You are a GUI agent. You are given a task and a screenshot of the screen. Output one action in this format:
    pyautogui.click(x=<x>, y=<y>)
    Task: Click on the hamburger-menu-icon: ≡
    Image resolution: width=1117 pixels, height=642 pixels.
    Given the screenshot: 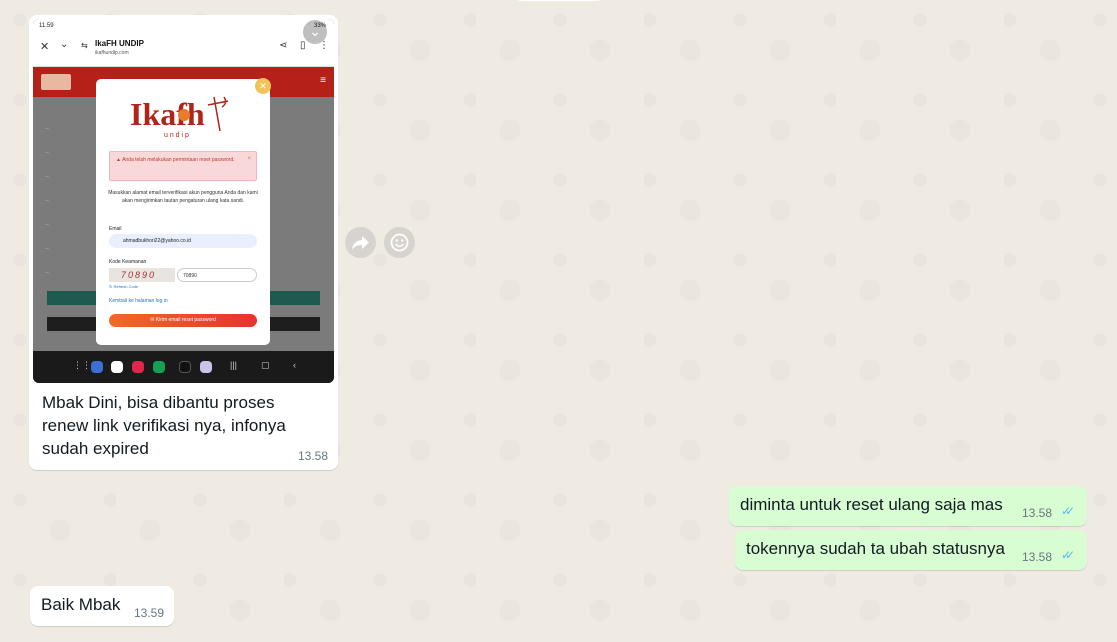 What is the action you would take?
    pyautogui.click(x=323, y=80)
    